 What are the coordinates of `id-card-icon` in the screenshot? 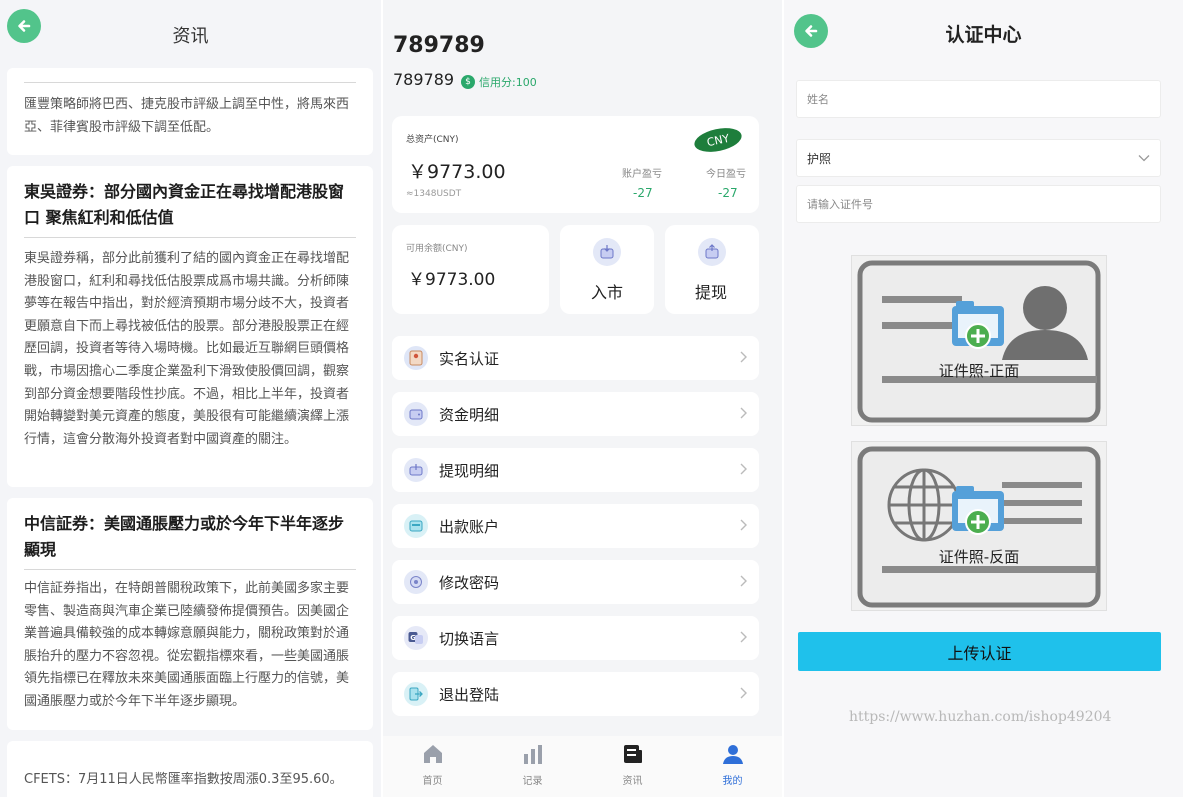 It's located at (416, 358).